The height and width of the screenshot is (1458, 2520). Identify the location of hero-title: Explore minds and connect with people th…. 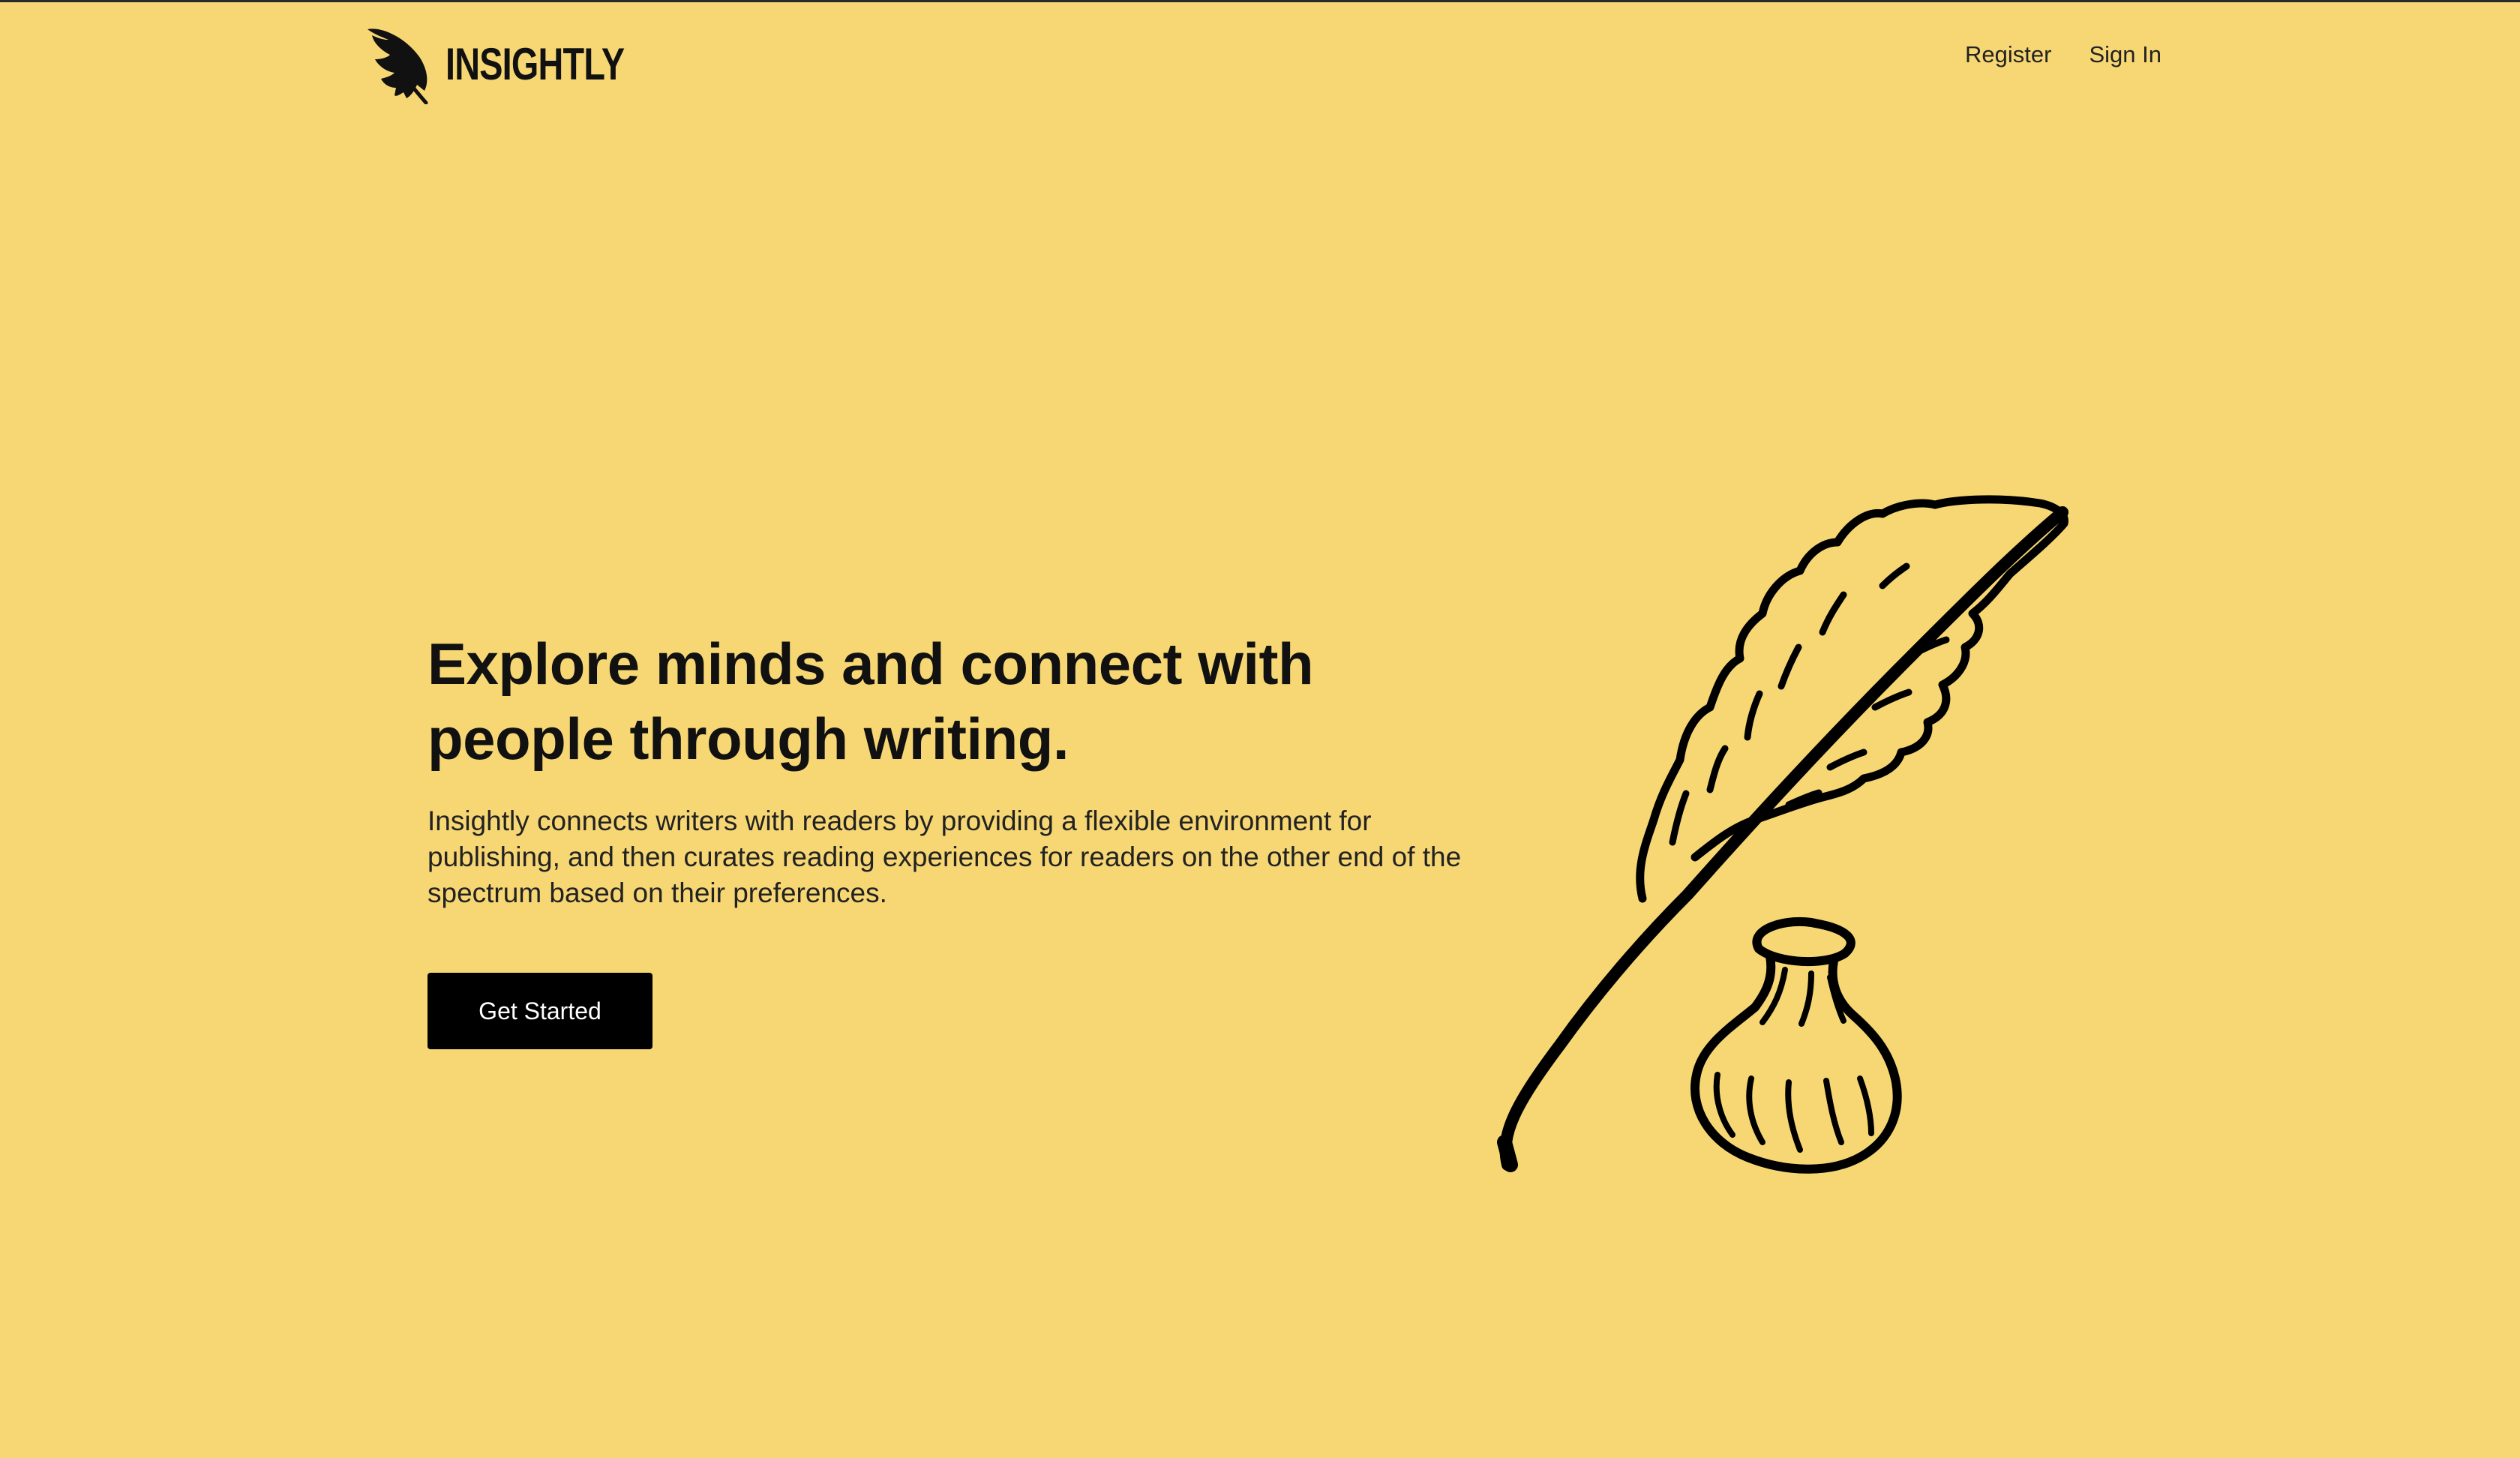
(871, 701).